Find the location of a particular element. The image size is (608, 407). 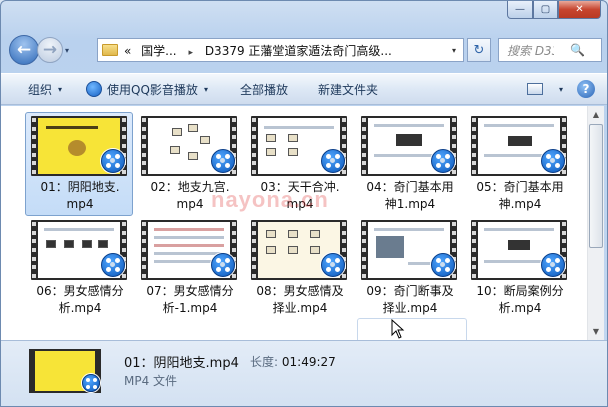

organize-label: 组织 is located at coordinates (40, 89).